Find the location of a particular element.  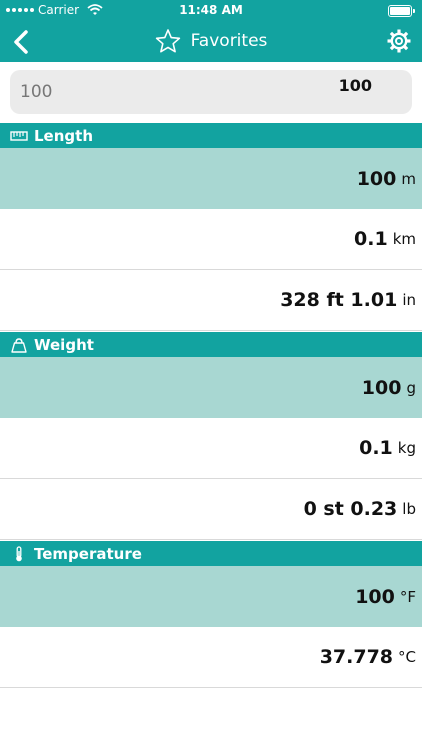

ruler-icon is located at coordinates (19, 135).